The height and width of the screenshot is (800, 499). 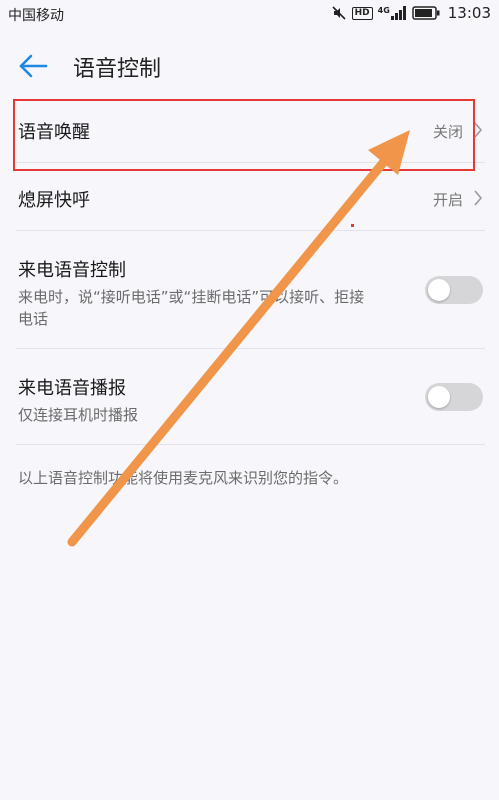 I want to click on incoming-call-voice-control-row: 来电语音控制 来电时，说“接听电话”或“挂断电话”可以接听、拒接电话, so click(x=250, y=290).